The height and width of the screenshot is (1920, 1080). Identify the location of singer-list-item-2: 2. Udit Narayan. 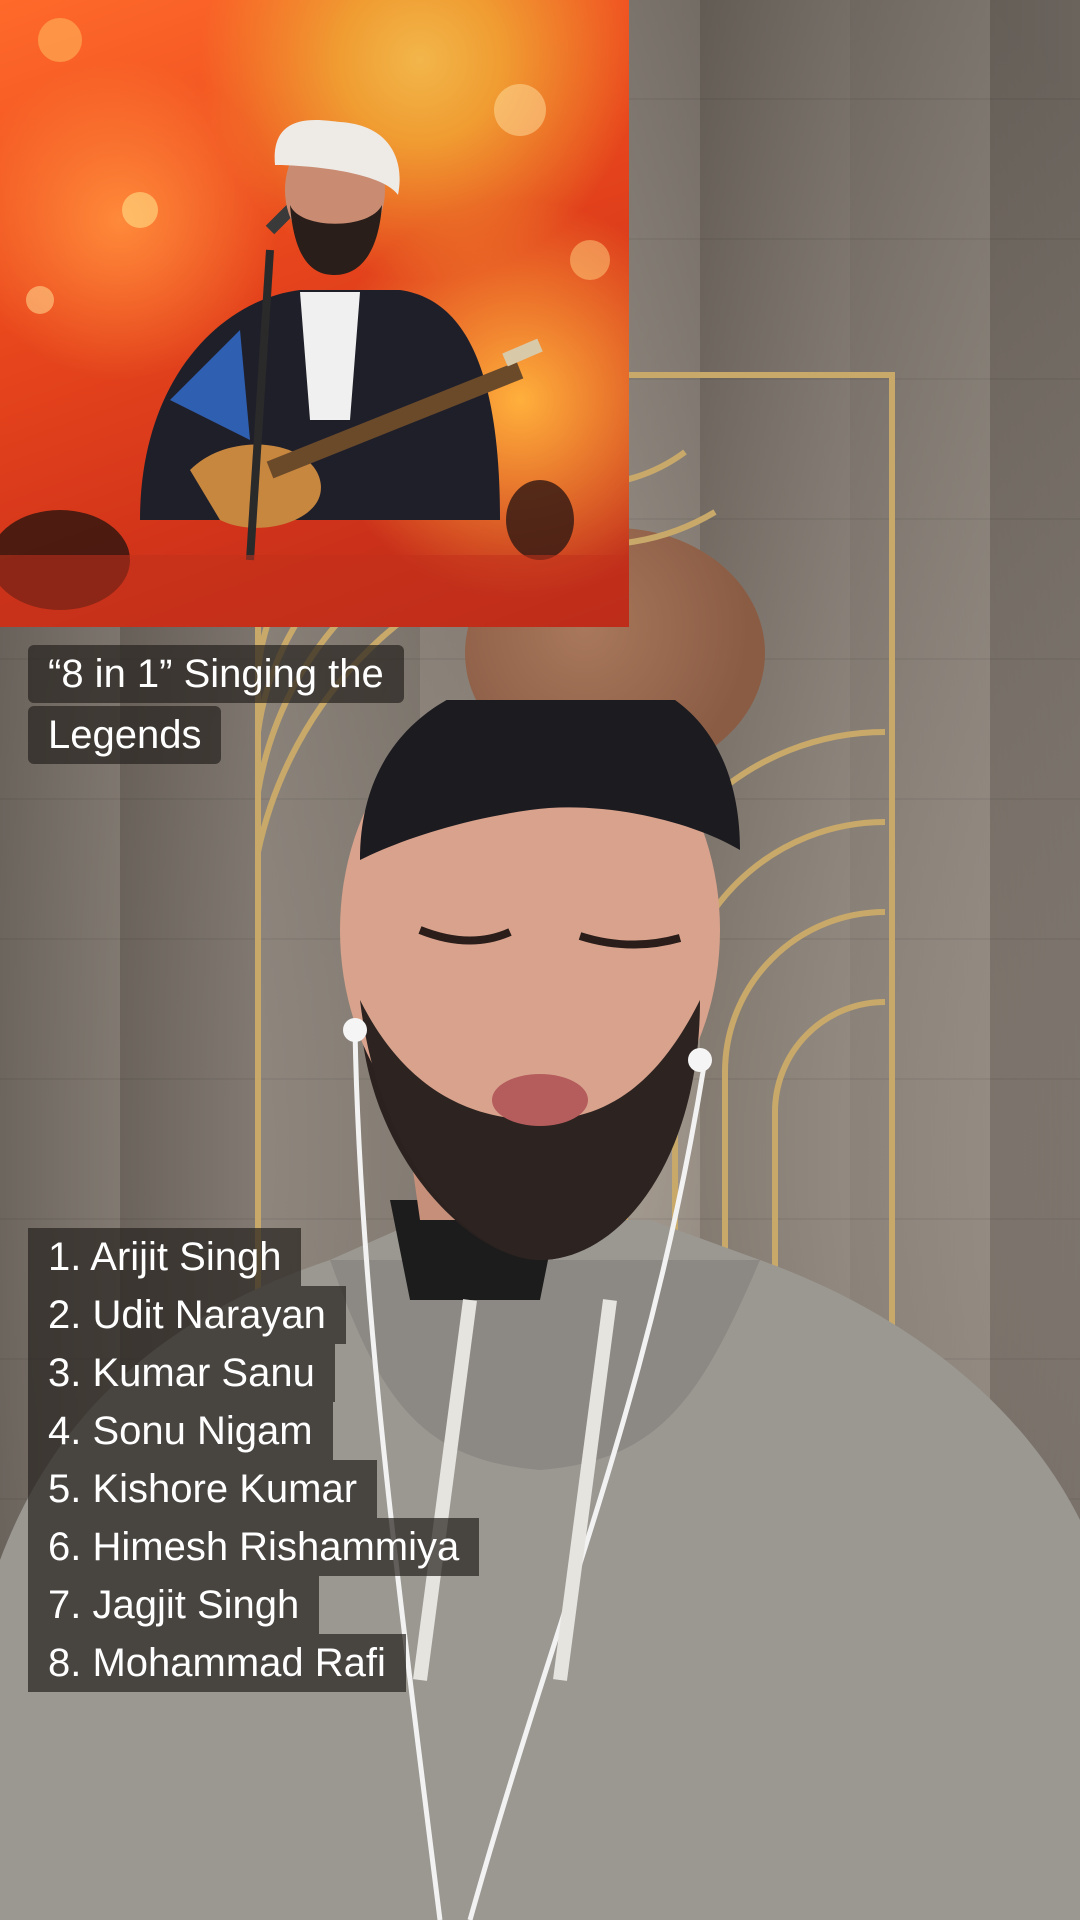
(187, 1315).